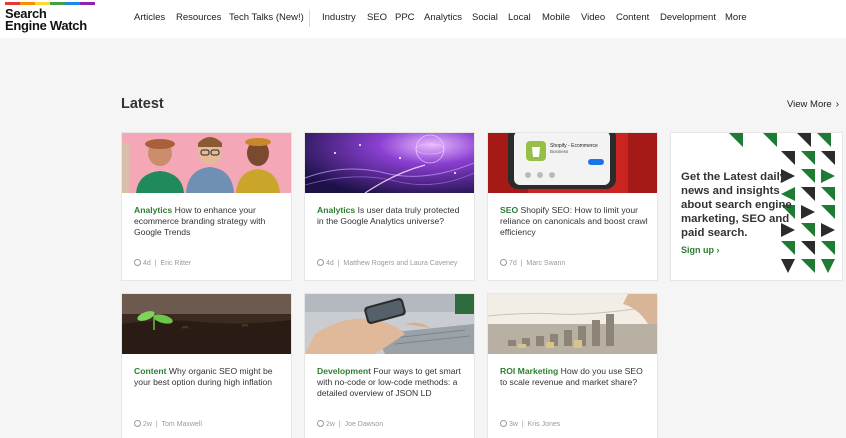 The image size is (846, 438). Describe the element at coordinates (485, 17) in the screenshot. I see `nav-item-social: Social` at that location.